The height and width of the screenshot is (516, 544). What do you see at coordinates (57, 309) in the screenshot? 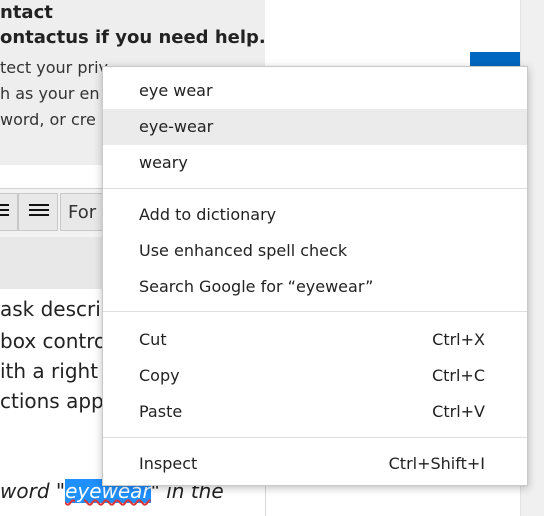
I see `editor-line: ask descrip` at bounding box center [57, 309].